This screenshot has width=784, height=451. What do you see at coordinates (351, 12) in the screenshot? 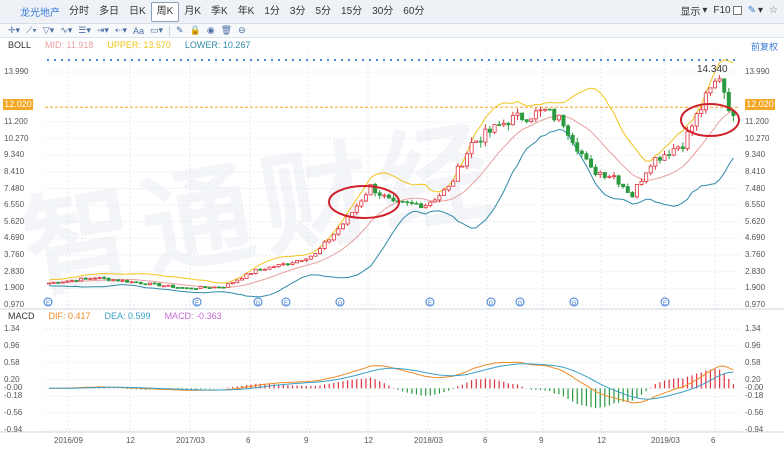
I see `tab-15min: 15分` at bounding box center [351, 12].